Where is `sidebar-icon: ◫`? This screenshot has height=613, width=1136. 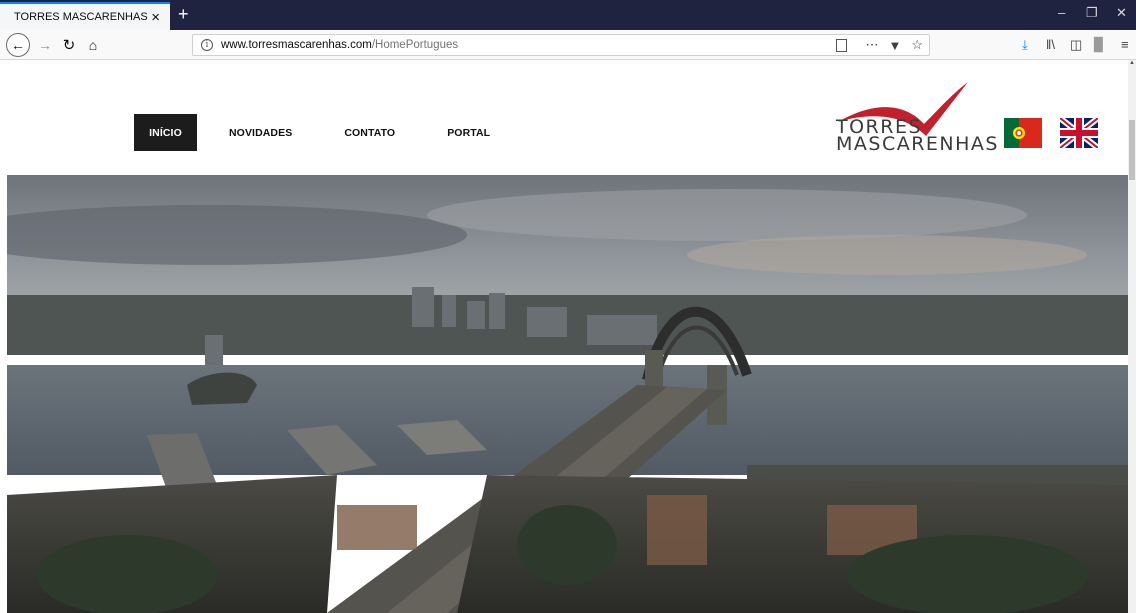 sidebar-icon: ◫ is located at coordinates (1076, 45).